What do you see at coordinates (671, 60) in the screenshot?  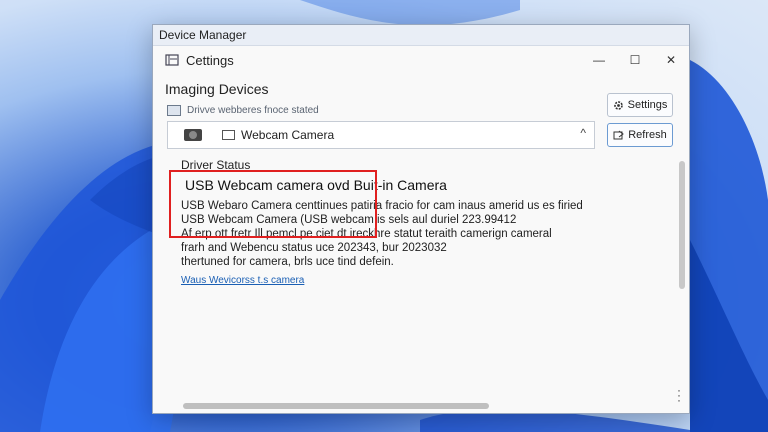 I see `close-button: ✕` at bounding box center [671, 60].